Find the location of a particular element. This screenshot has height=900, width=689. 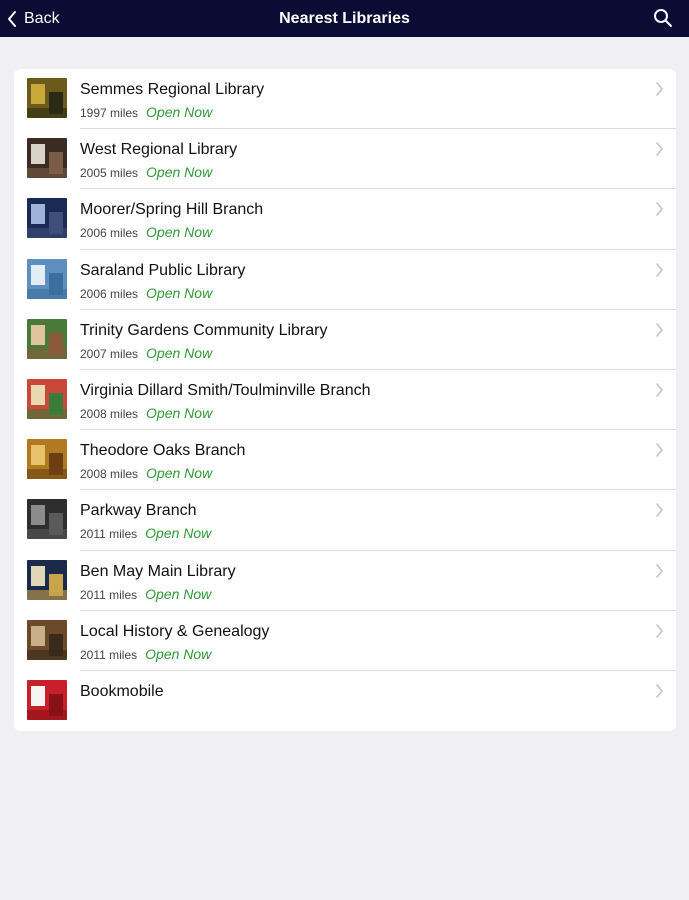

back-button: Back is located at coordinates (33, 18).